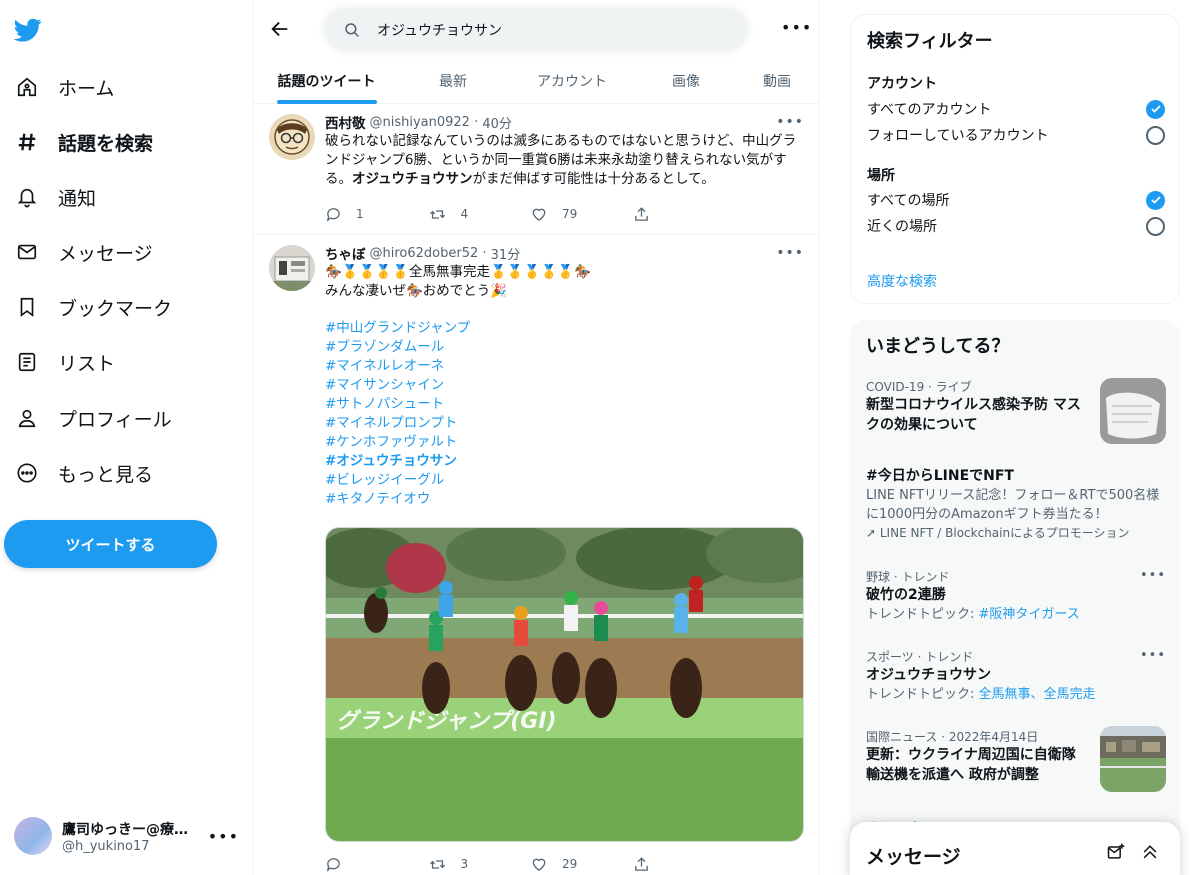  Describe the element at coordinates (360, 214) in the screenshot. I see `reply-count: 1` at that location.